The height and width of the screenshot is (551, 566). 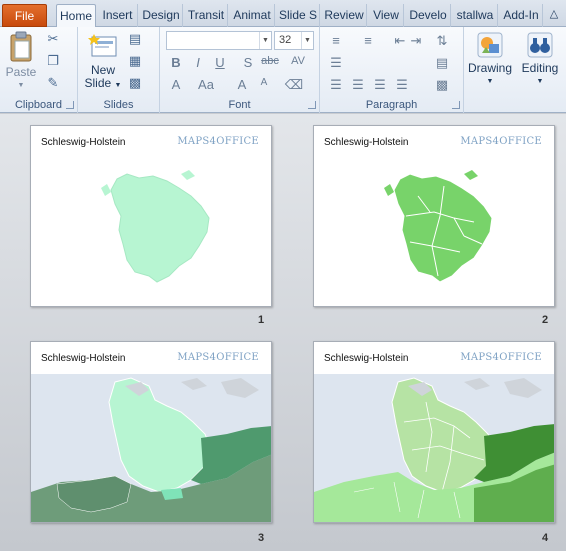 What do you see at coordinates (545, 538) in the screenshot?
I see `slide-number-4: 4` at bounding box center [545, 538].